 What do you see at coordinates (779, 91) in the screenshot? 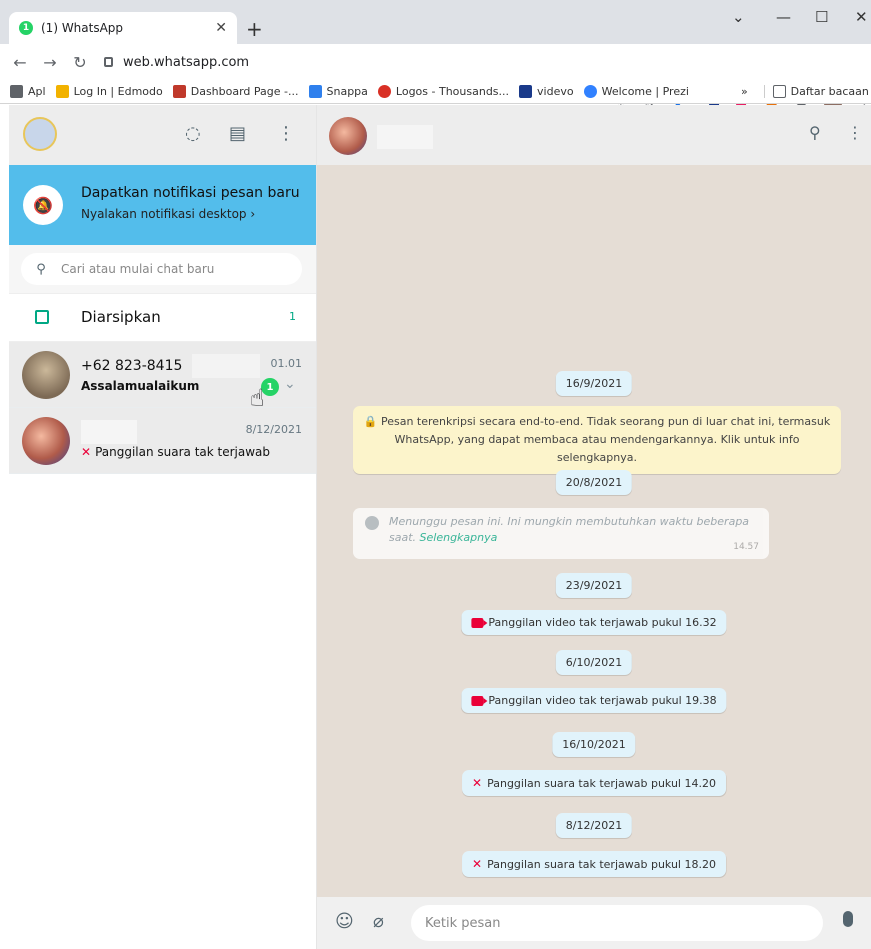
I see `reading-list-icon` at bounding box center [779, 91].